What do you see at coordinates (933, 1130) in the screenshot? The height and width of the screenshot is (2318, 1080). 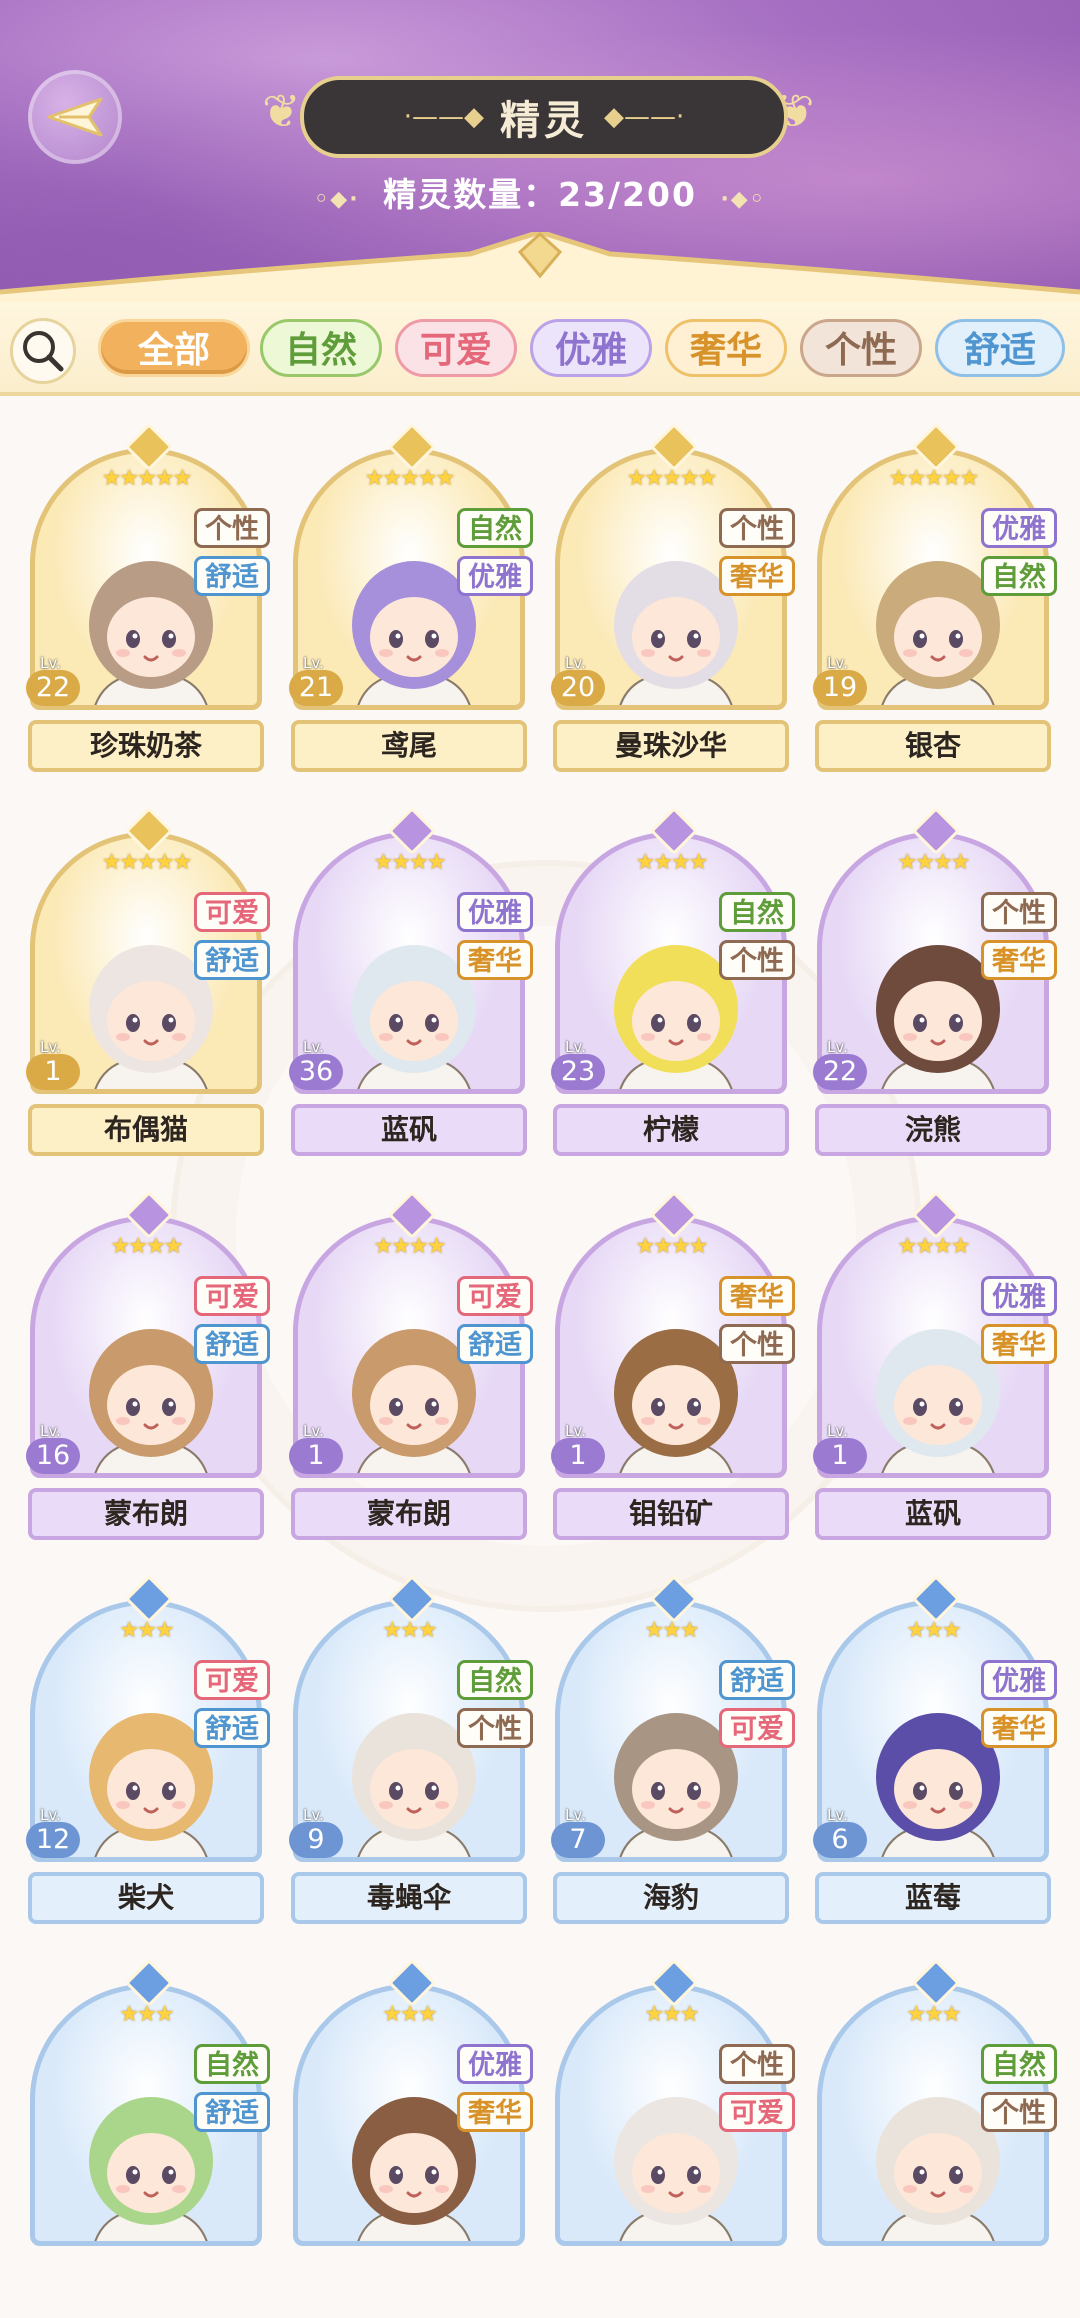 I see `spirit-name: 浣熊` at bounding box center [933, 1130].